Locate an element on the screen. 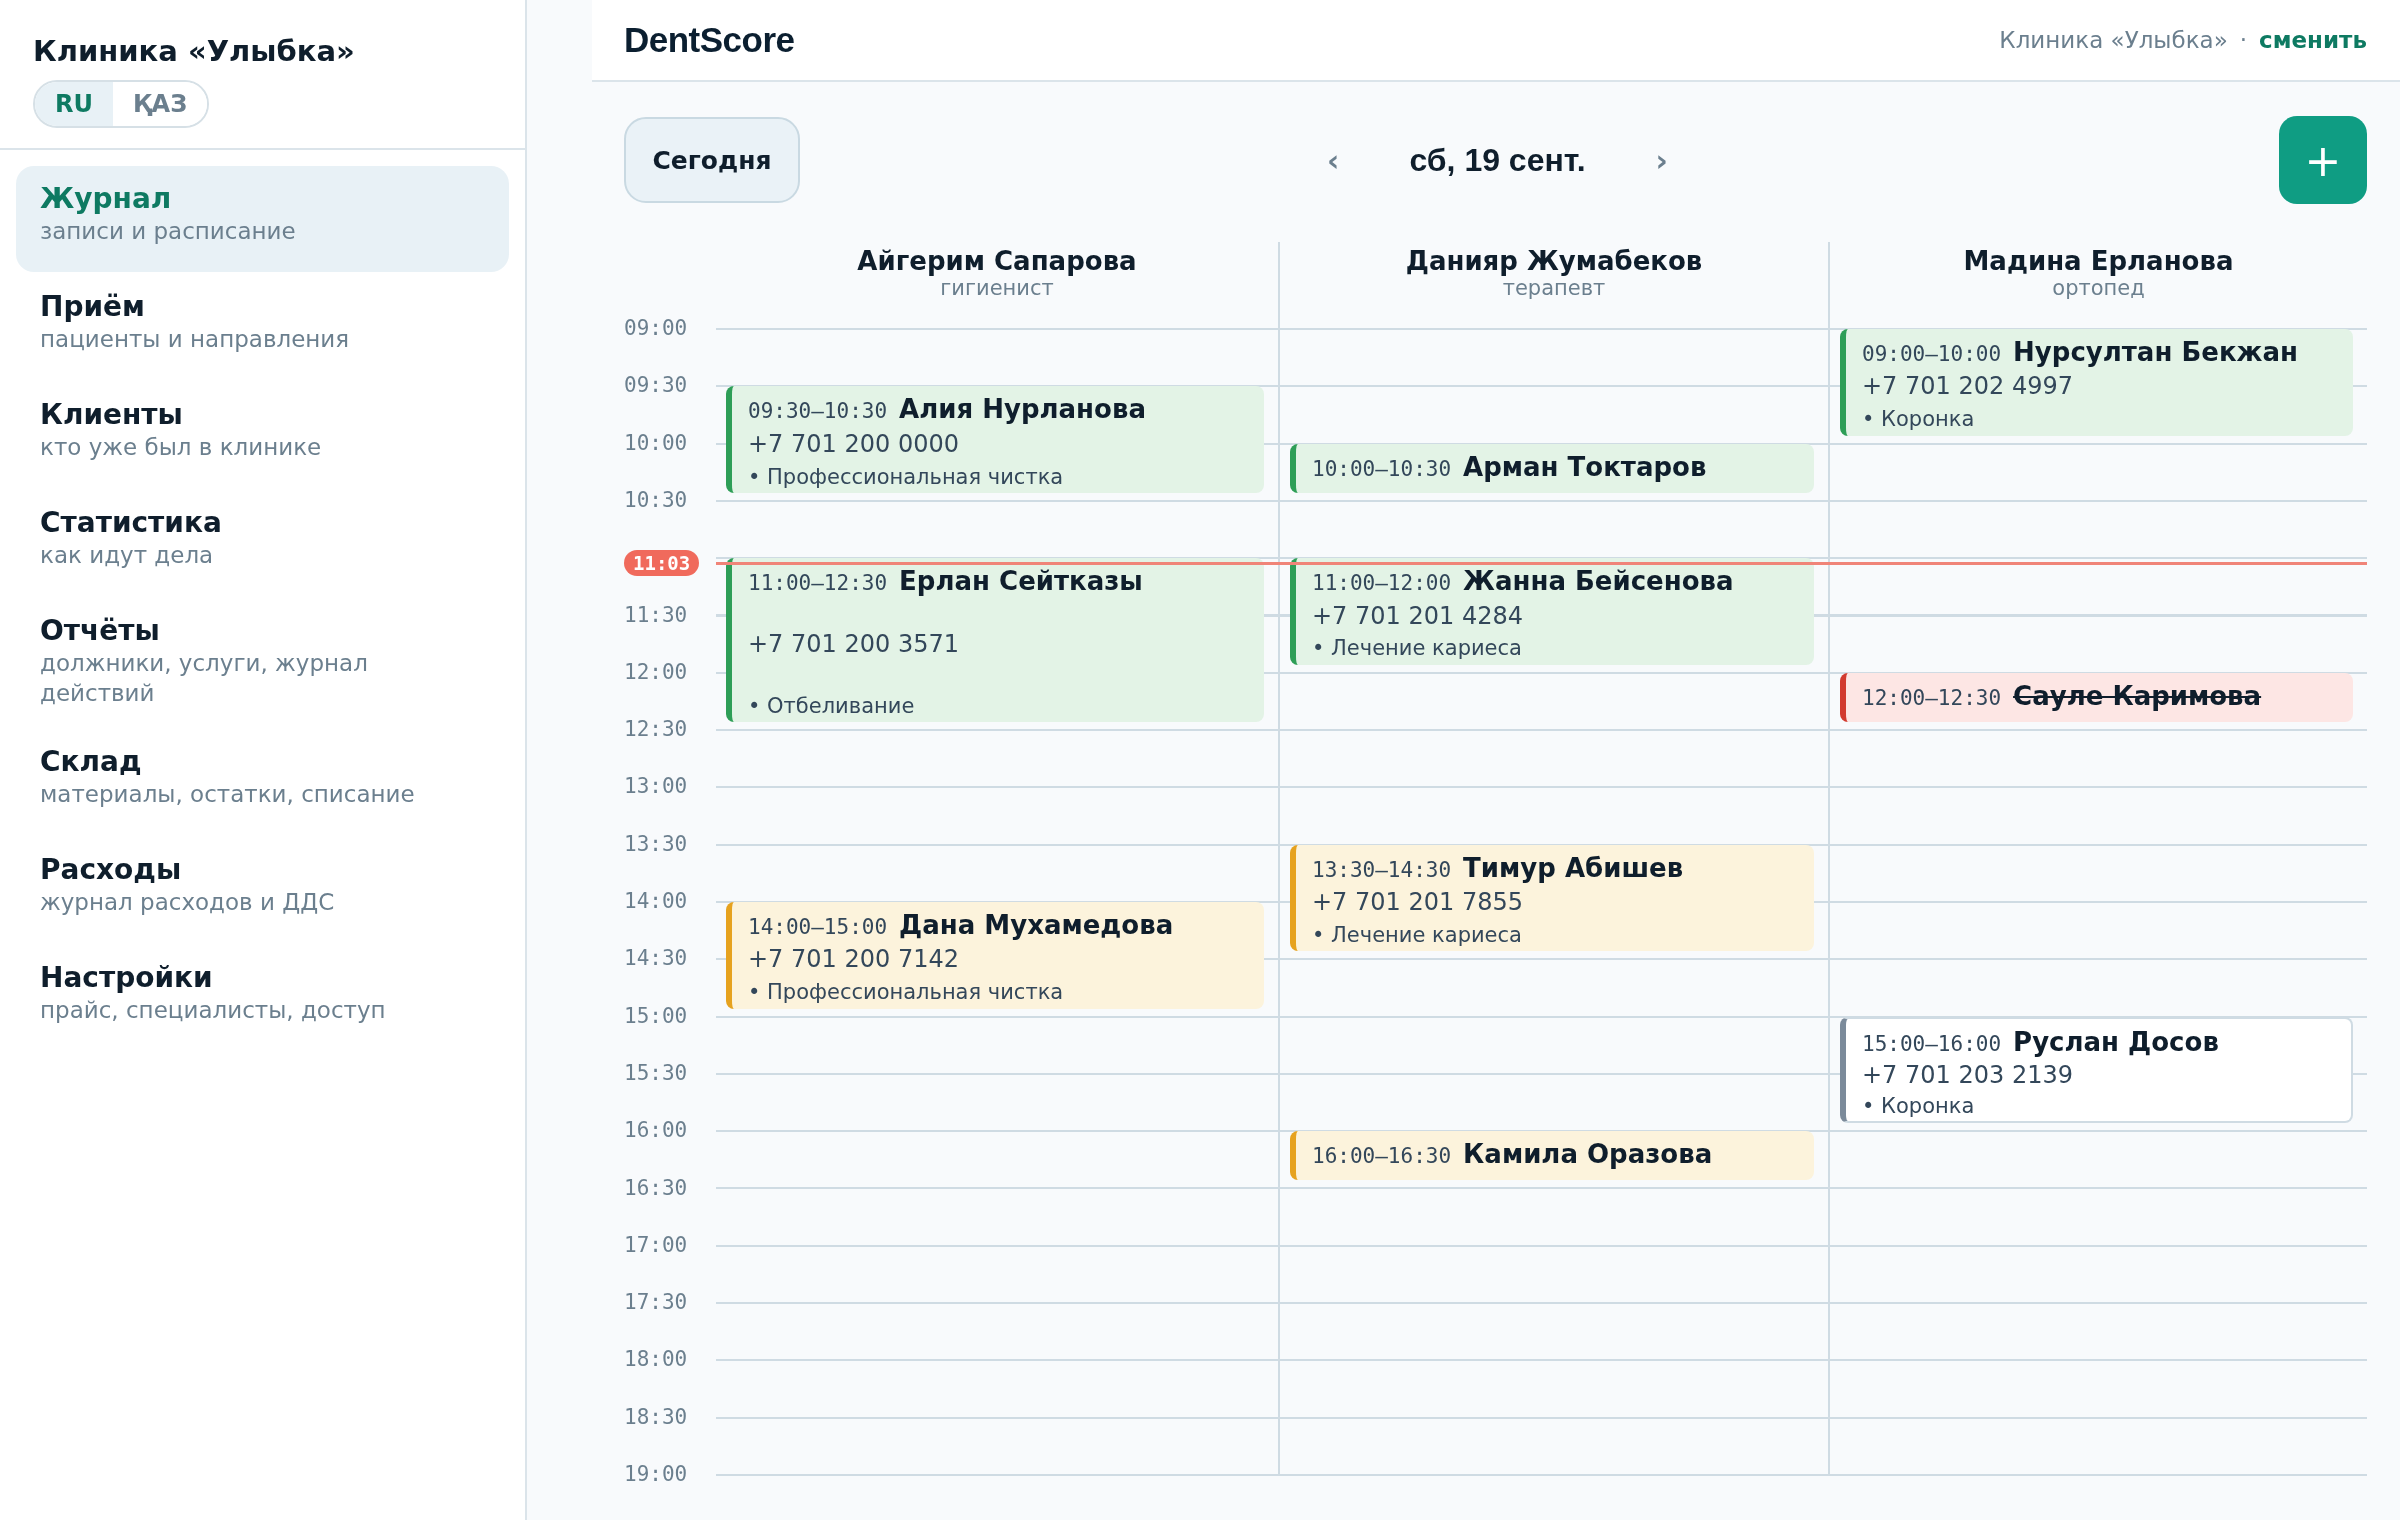 The height and width of the screenshot is (1520, 2400). switch-link: сменить is located at coordinates (2313, 40).